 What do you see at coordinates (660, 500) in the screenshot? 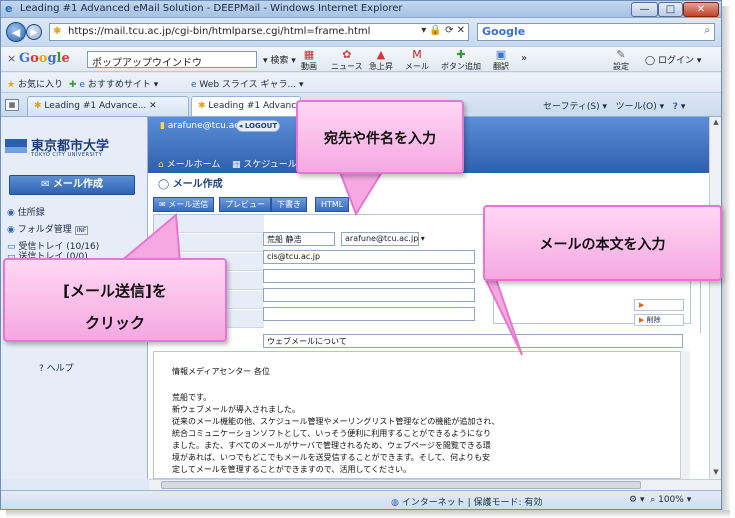
I see `zoom-control: ⚙ ▾ ⌕ 100% ▾` at bounding box center [660, 500].